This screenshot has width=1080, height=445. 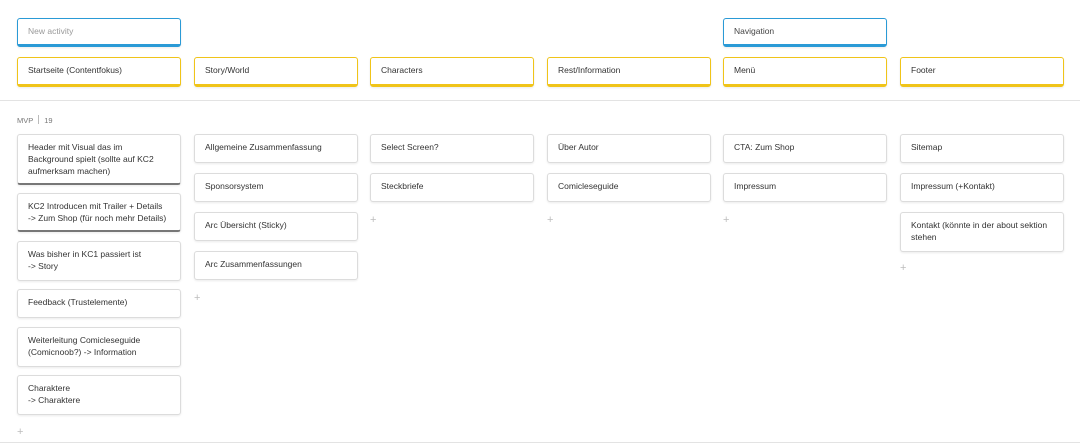 What do you see at coordinates (540, 100) in the screenshot?
I see `release-divider-top` at bounding box center [540, 100].